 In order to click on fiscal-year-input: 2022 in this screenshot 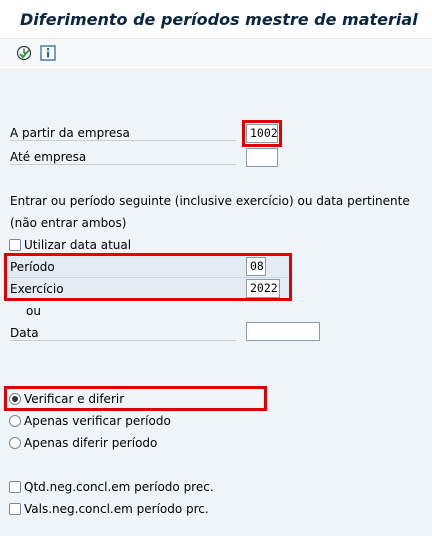, I will do `click(263, 288)`.